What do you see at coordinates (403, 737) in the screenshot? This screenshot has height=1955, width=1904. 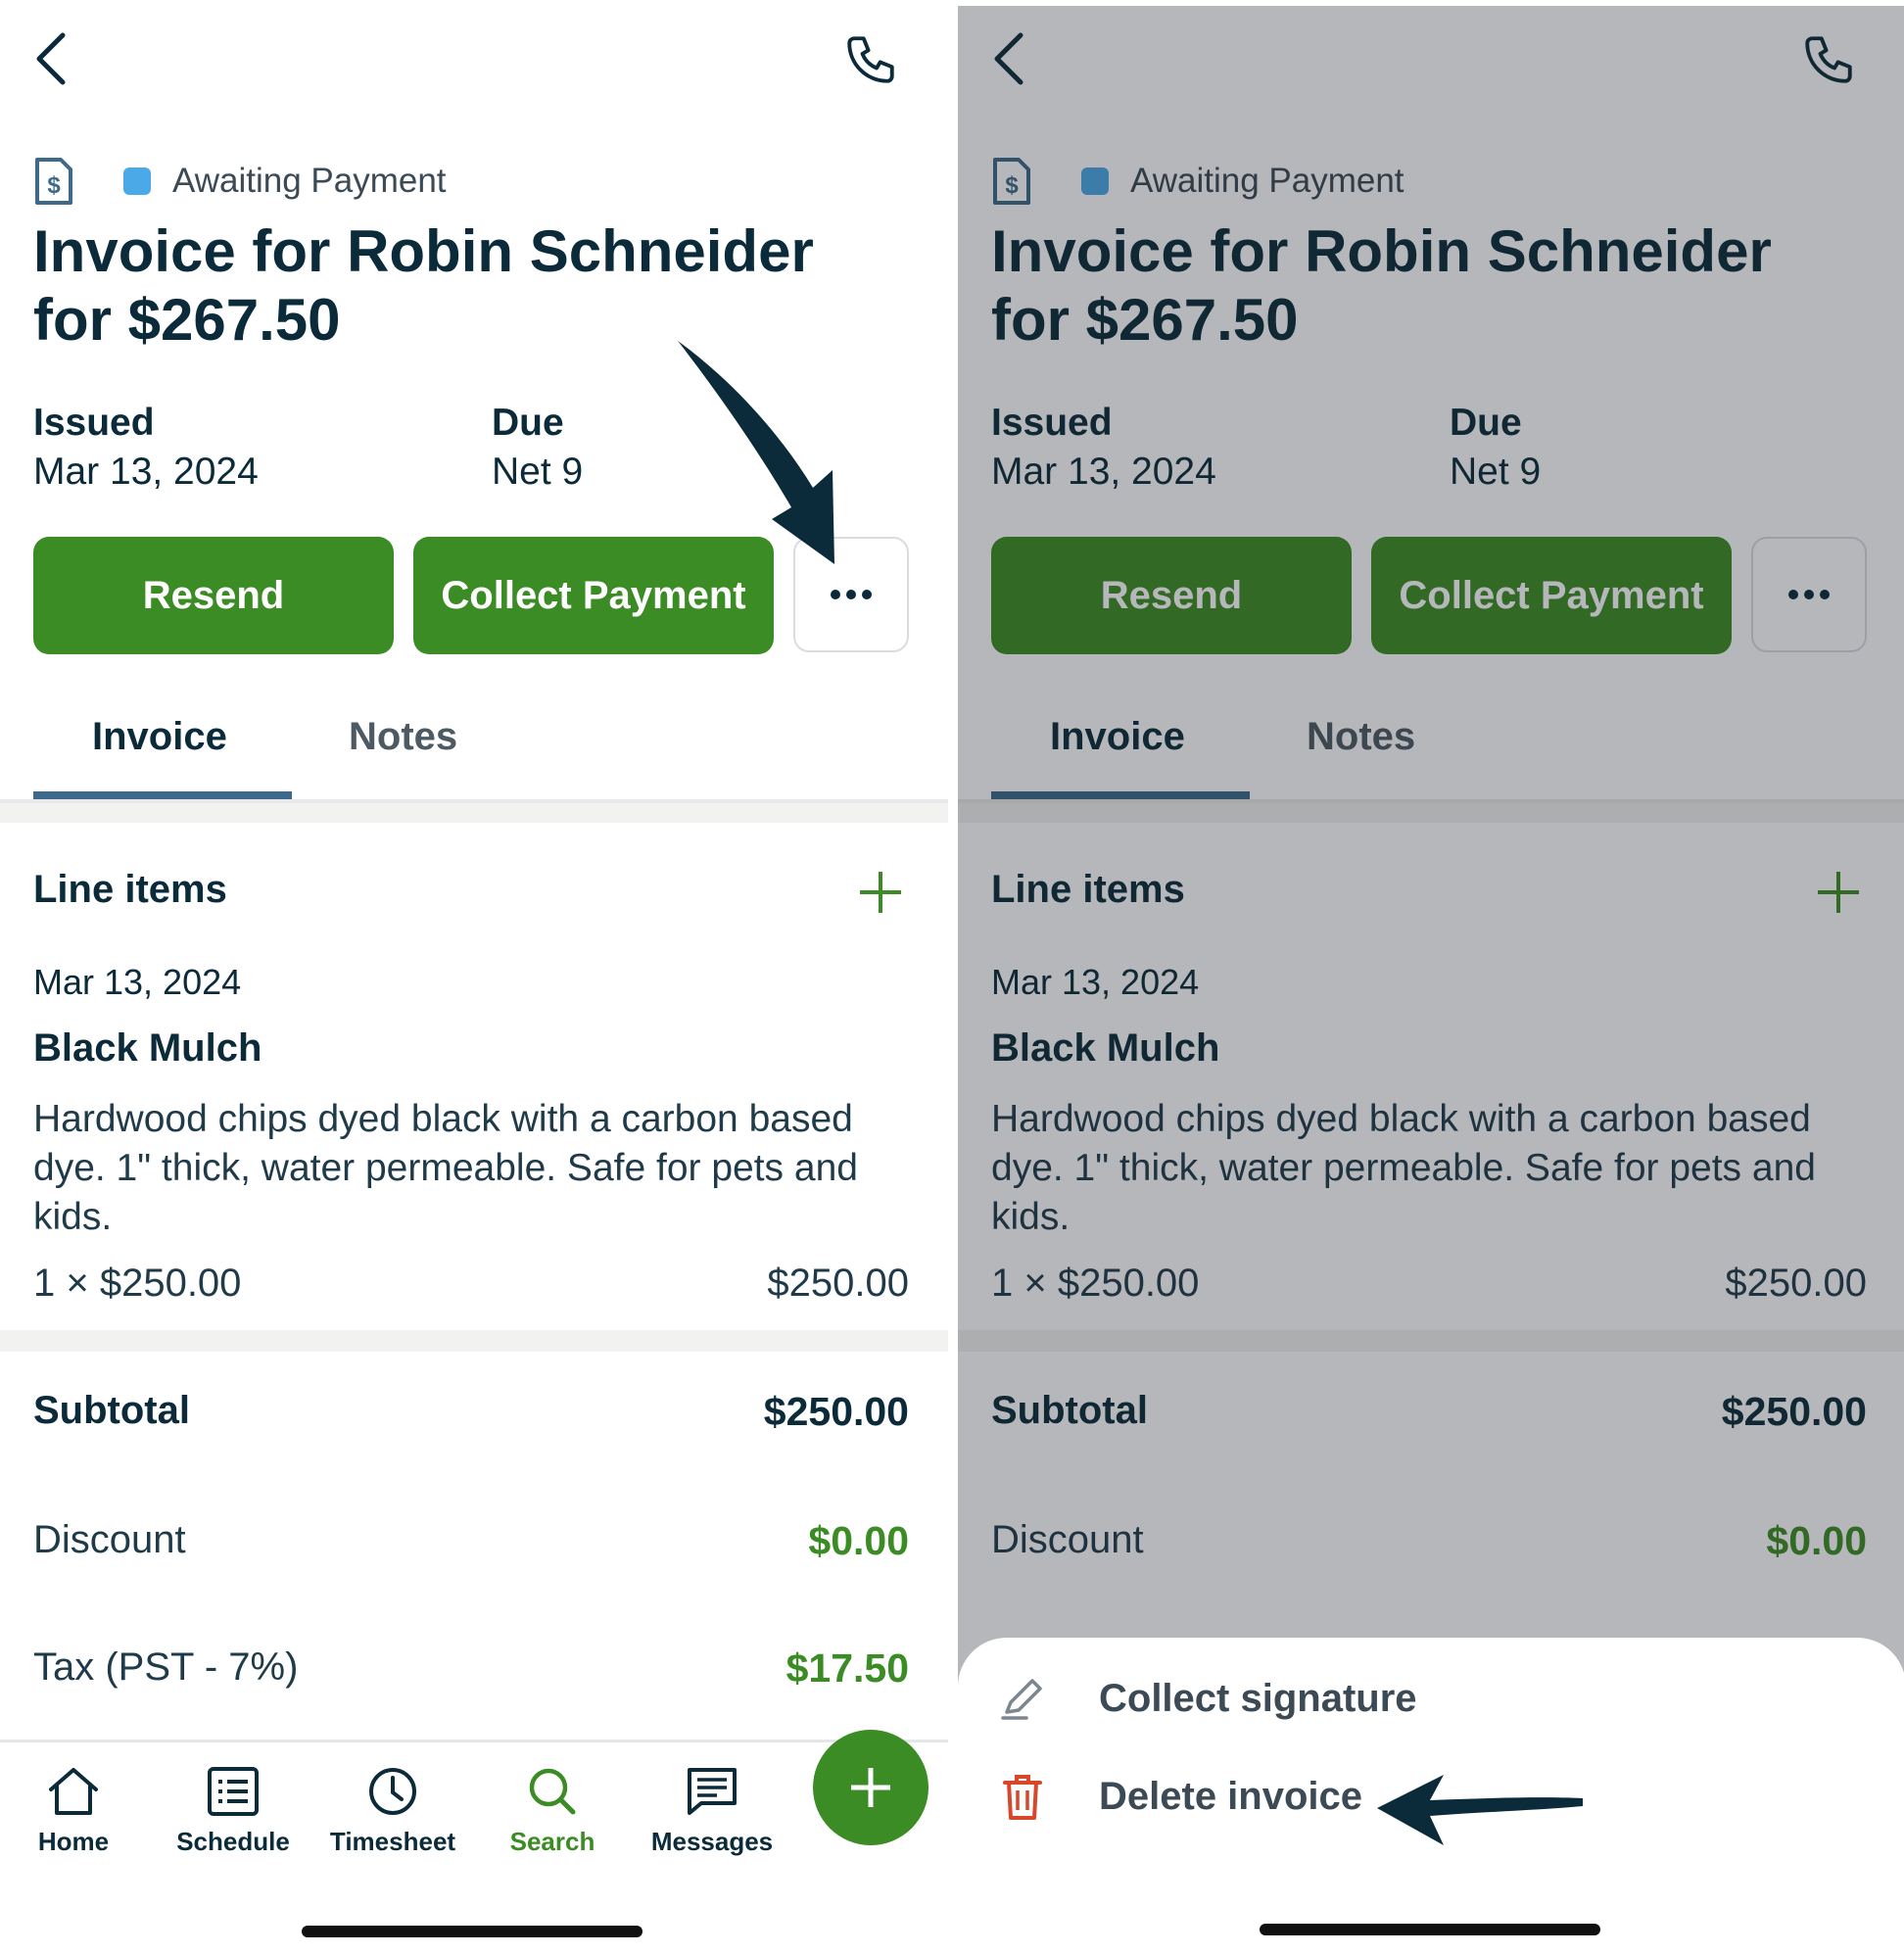 I see `tab-notes: Notes` at bounding box center [403, 737].